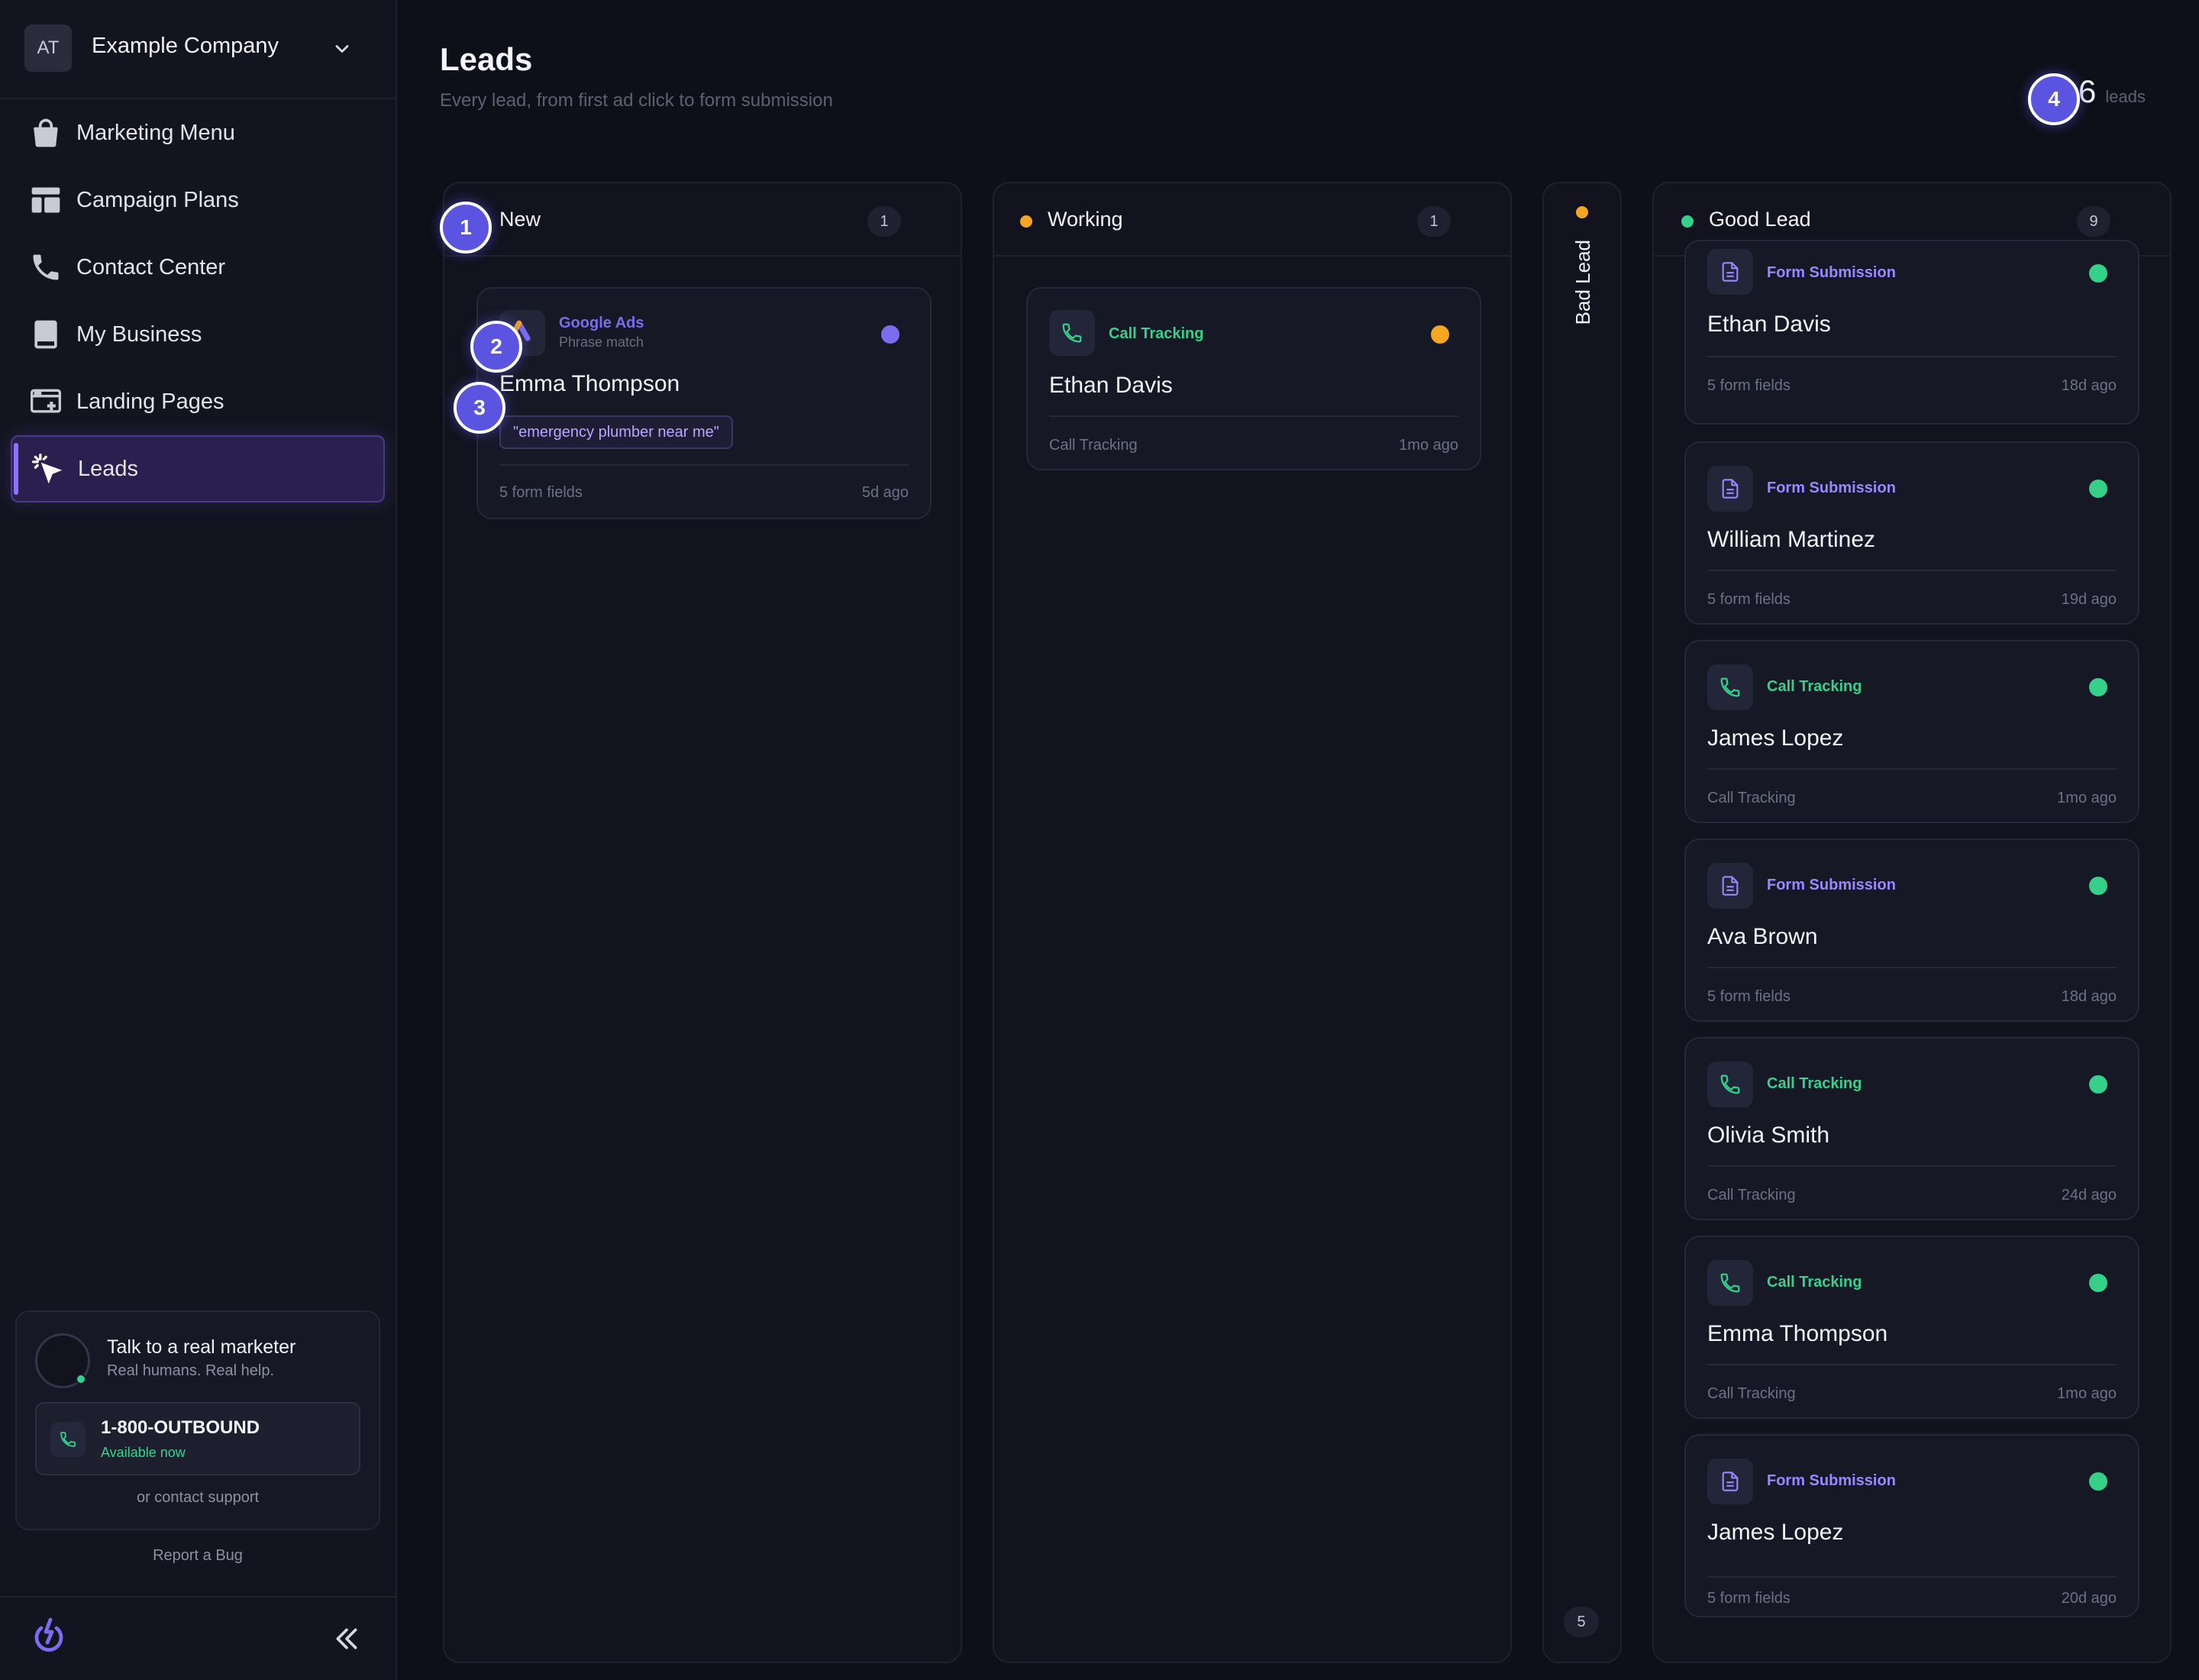 This screenshot has width=2199, height=1680. Describe the element at coordinates (2054, 99) in the screenshot. I see `step-marker-4: 4` at that location.